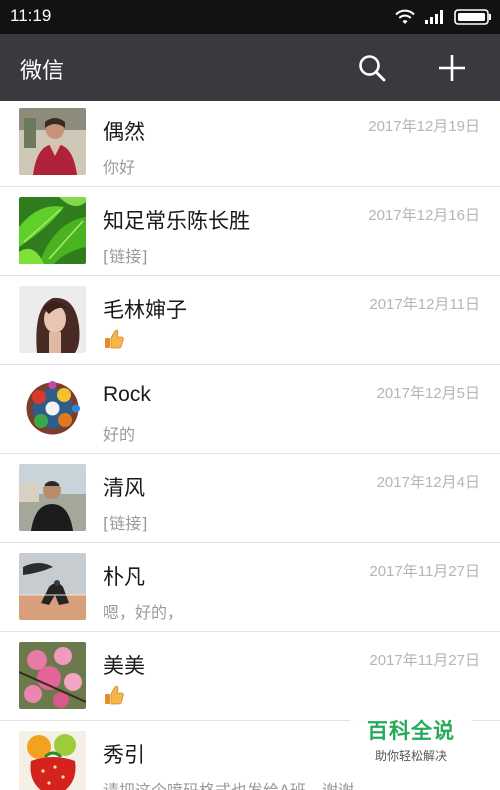 The image size is (500, 790). What do you see at coordinates (424, 304) in the screenshot?
I see `chat-date: 2017年12月11日` at bounding box center [424, 304].